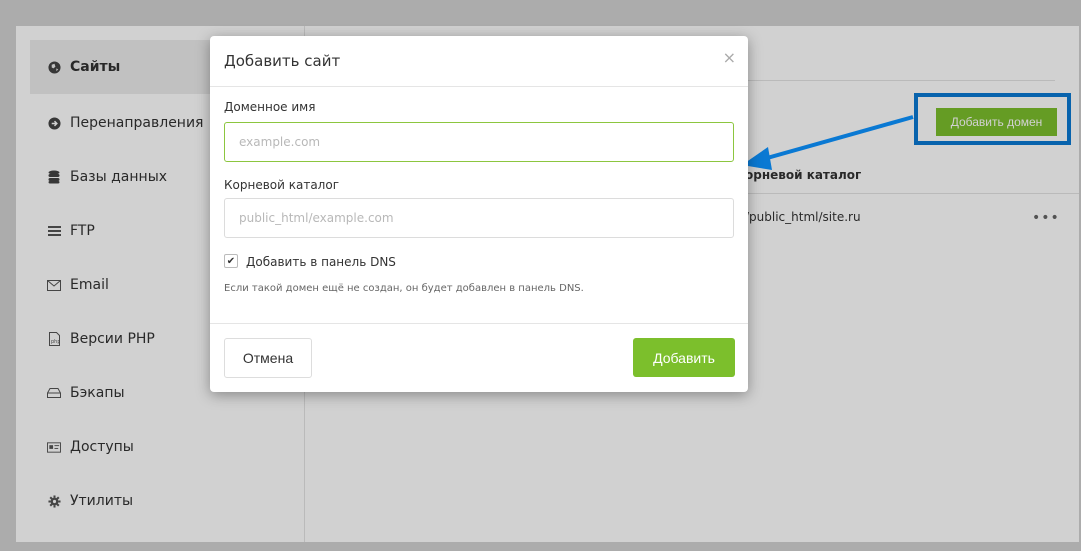  Describe the element at coordinates (268, 358) in the screenshot. I see `cancel-button: Отмена` at that location.